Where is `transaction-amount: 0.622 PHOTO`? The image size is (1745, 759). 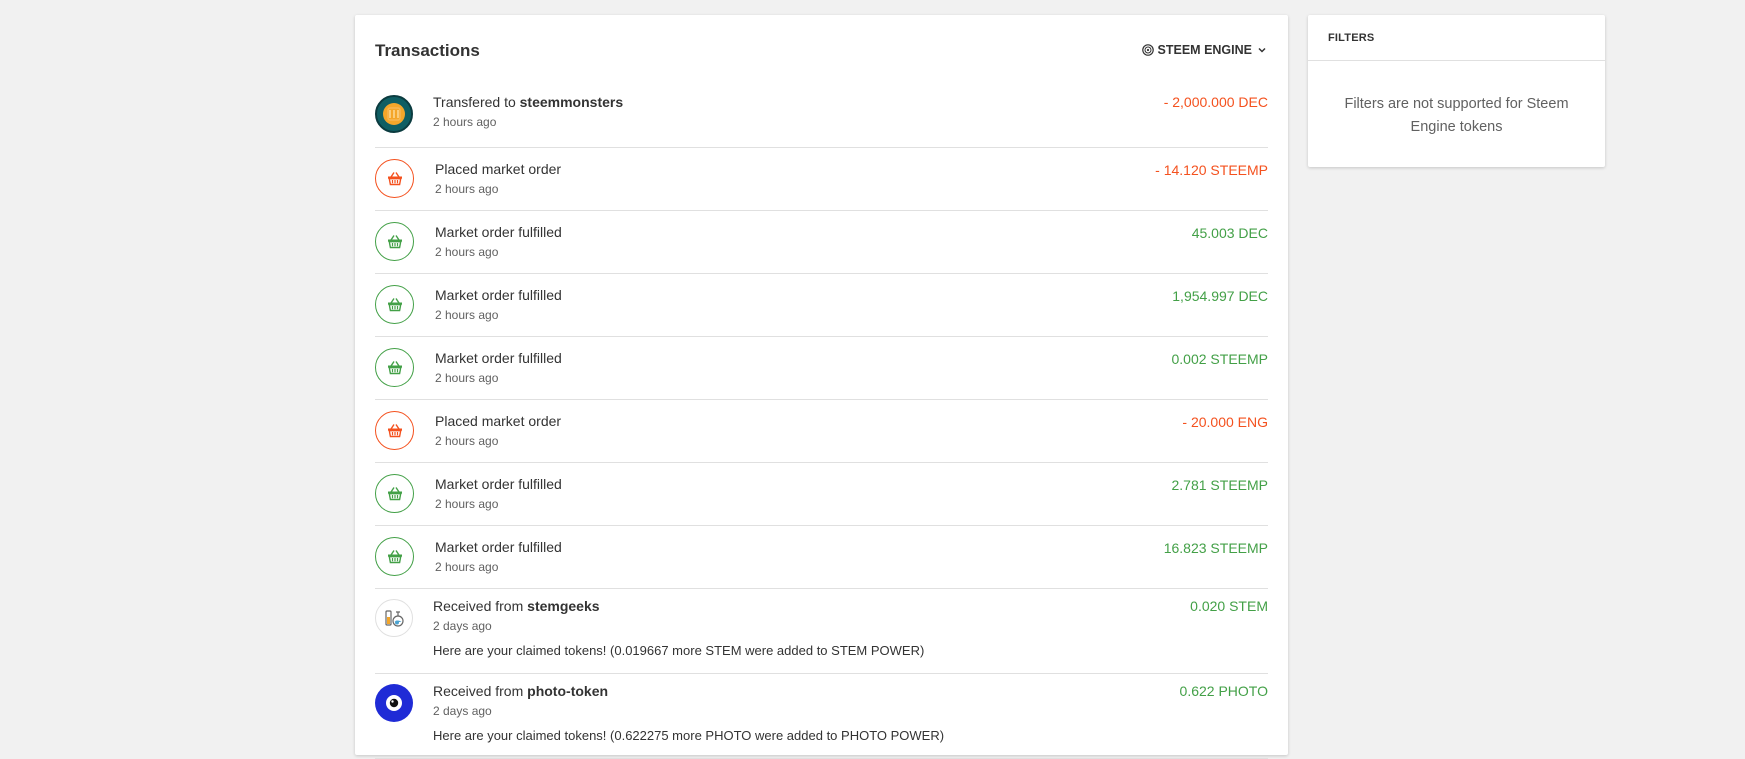 transaction-amount: 0.622 PHOTO is located at coordinates (1223, 691).